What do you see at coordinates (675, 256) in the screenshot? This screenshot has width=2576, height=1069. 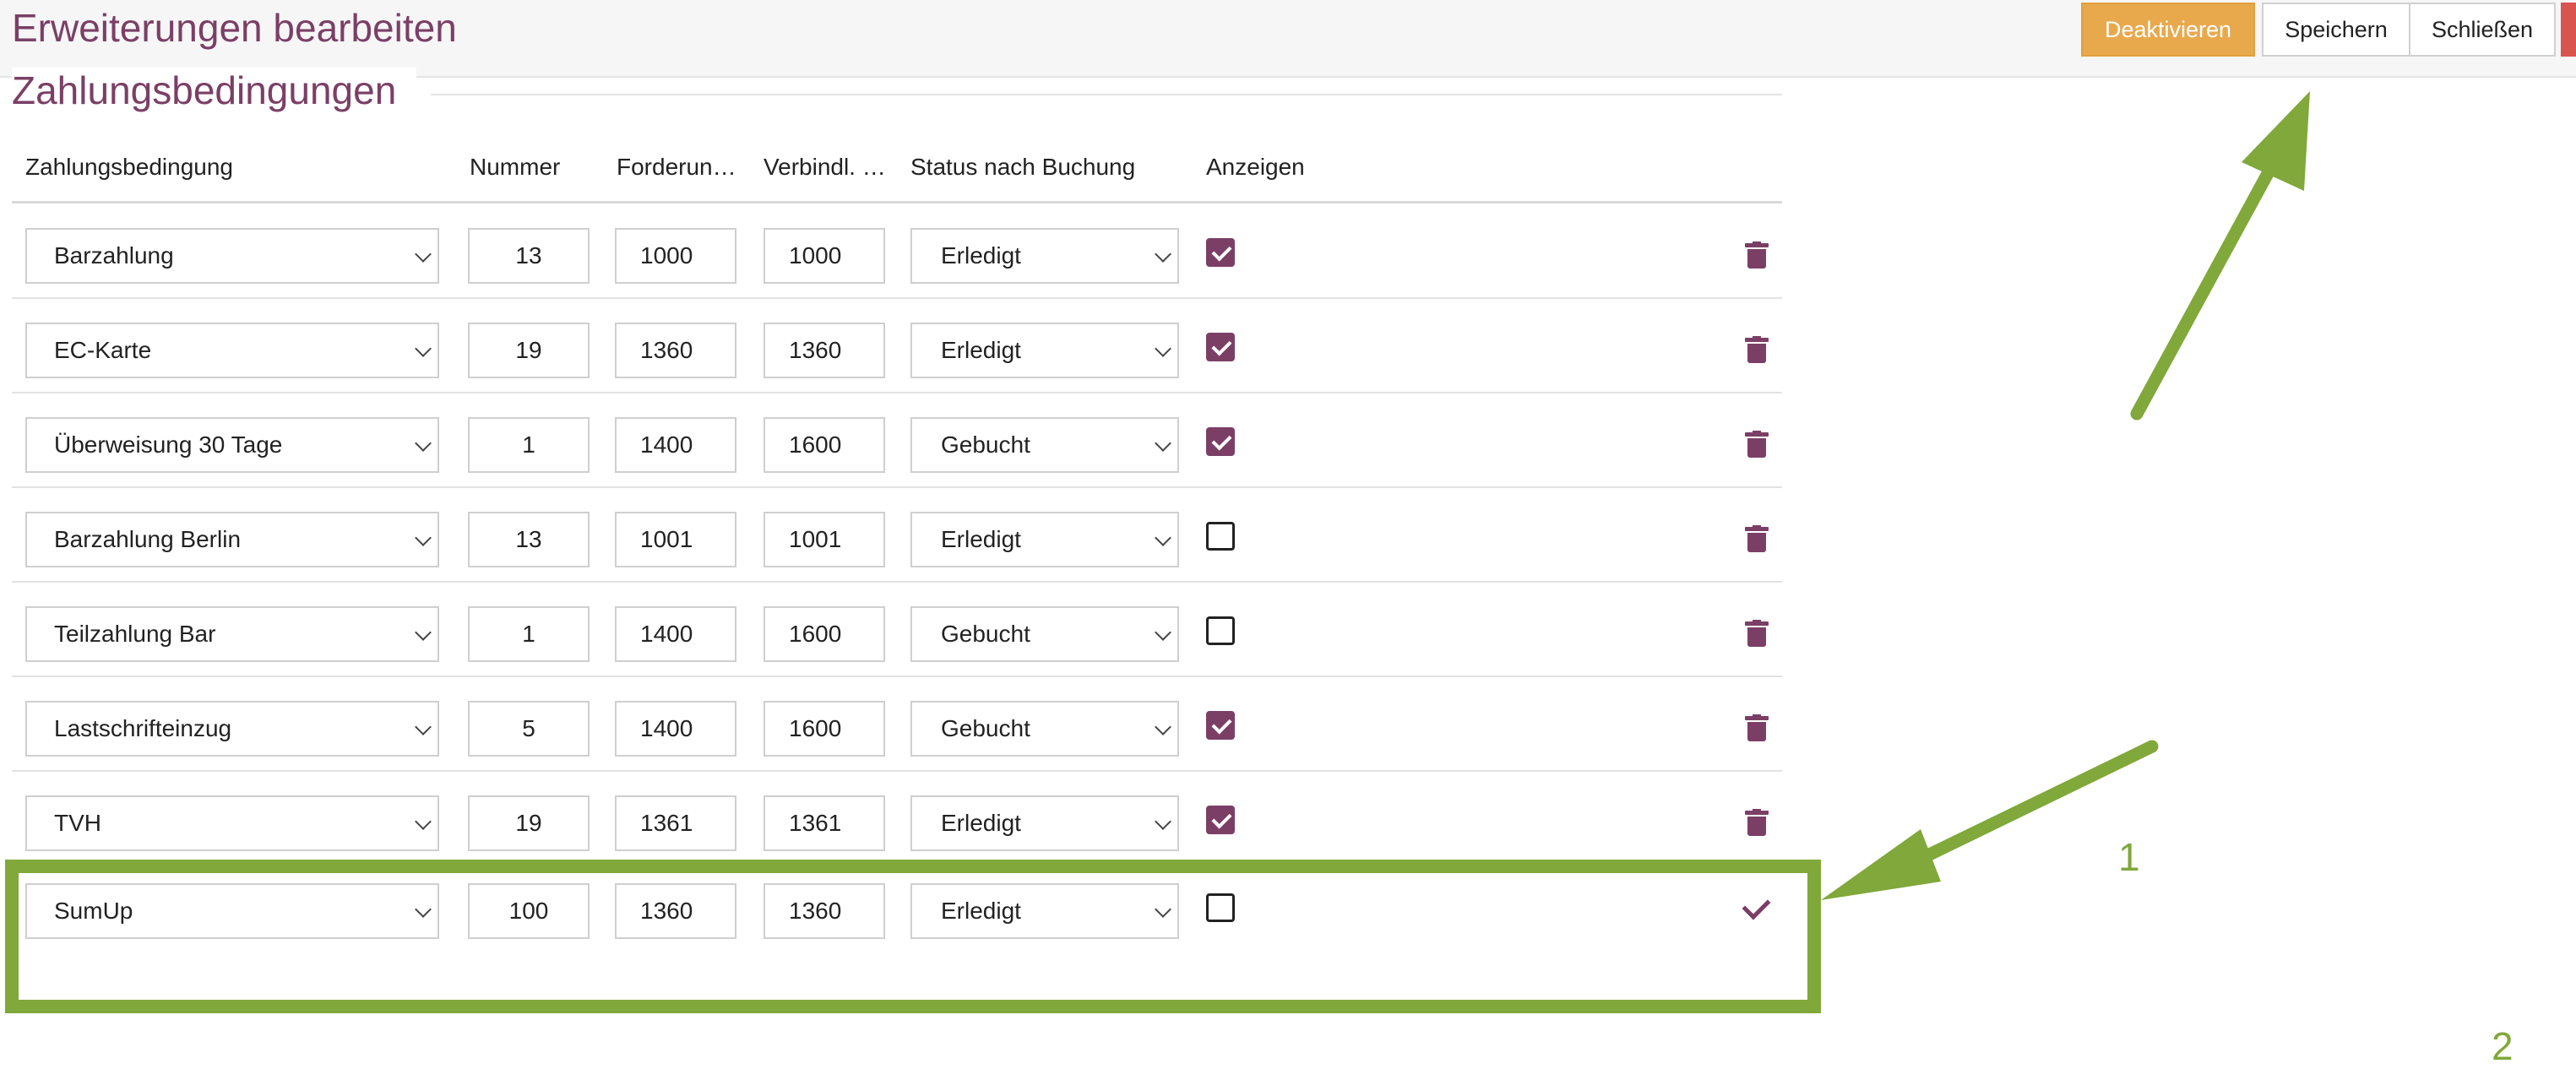 I see `receivables-input: 1000` at bounding box center [675, 256].